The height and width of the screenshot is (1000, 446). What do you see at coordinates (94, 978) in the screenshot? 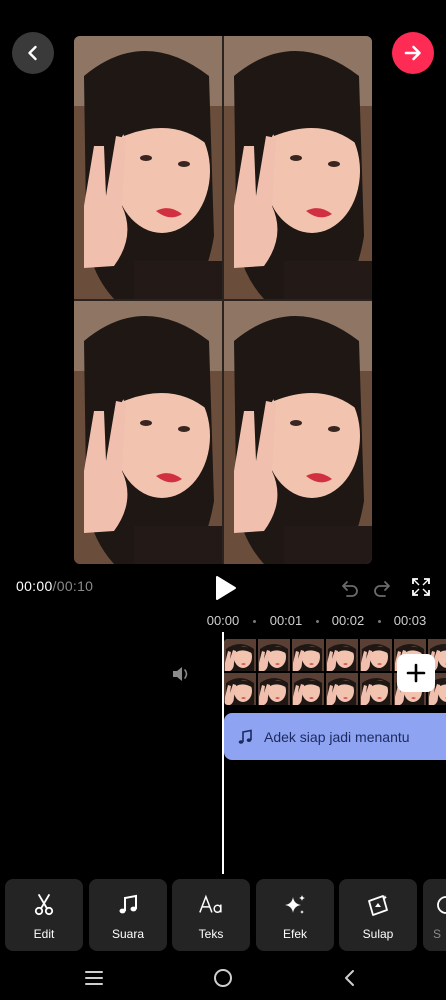
I see `recent-apps-icon` at bounding box center [94, 978].